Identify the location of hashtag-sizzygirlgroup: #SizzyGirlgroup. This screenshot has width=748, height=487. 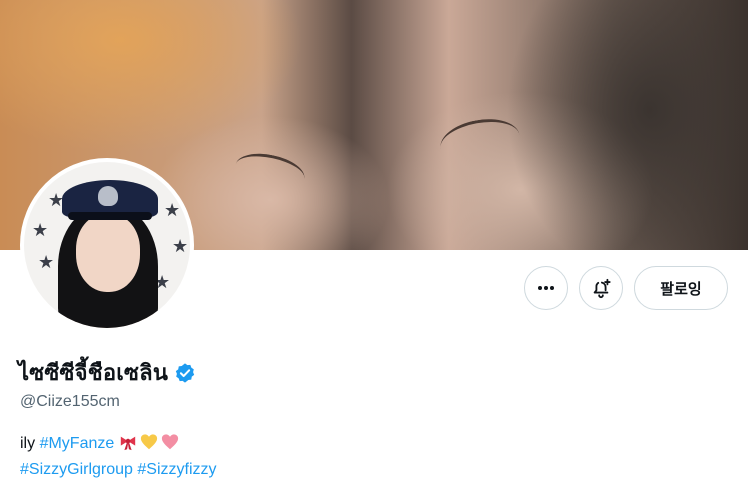
(76, 469).